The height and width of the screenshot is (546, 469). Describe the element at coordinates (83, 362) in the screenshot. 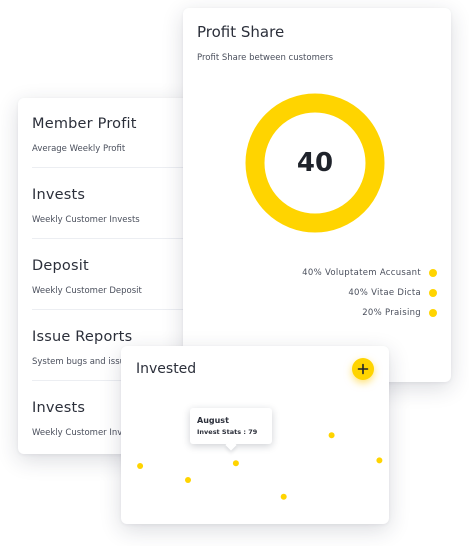

I see `list-item-subtitle: System bugs and issues` at that location.